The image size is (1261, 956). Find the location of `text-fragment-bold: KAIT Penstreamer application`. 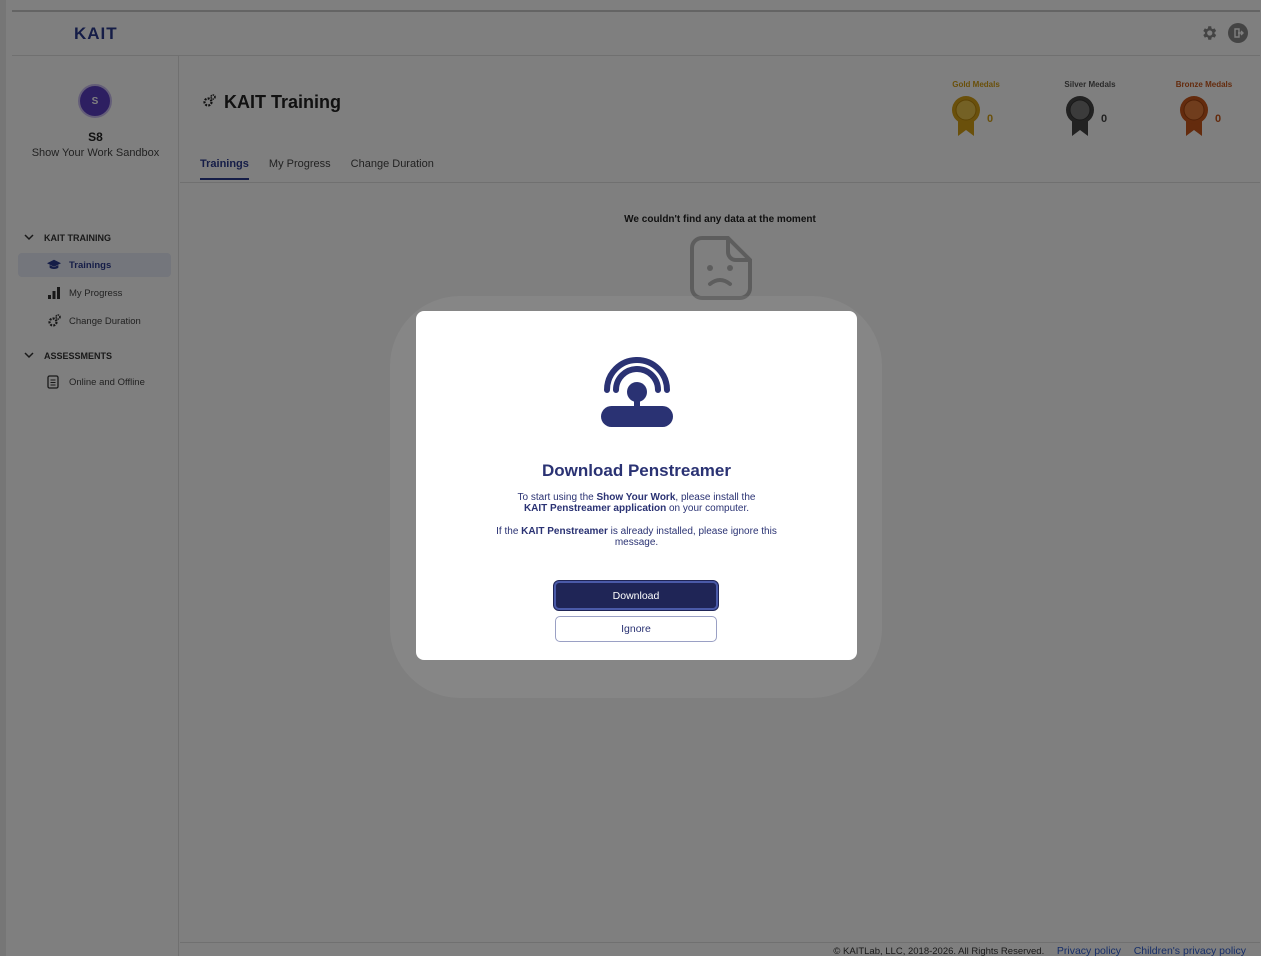

text-fragment-bold: KAIT Penstreamer application is located at coordinates (595, 508).